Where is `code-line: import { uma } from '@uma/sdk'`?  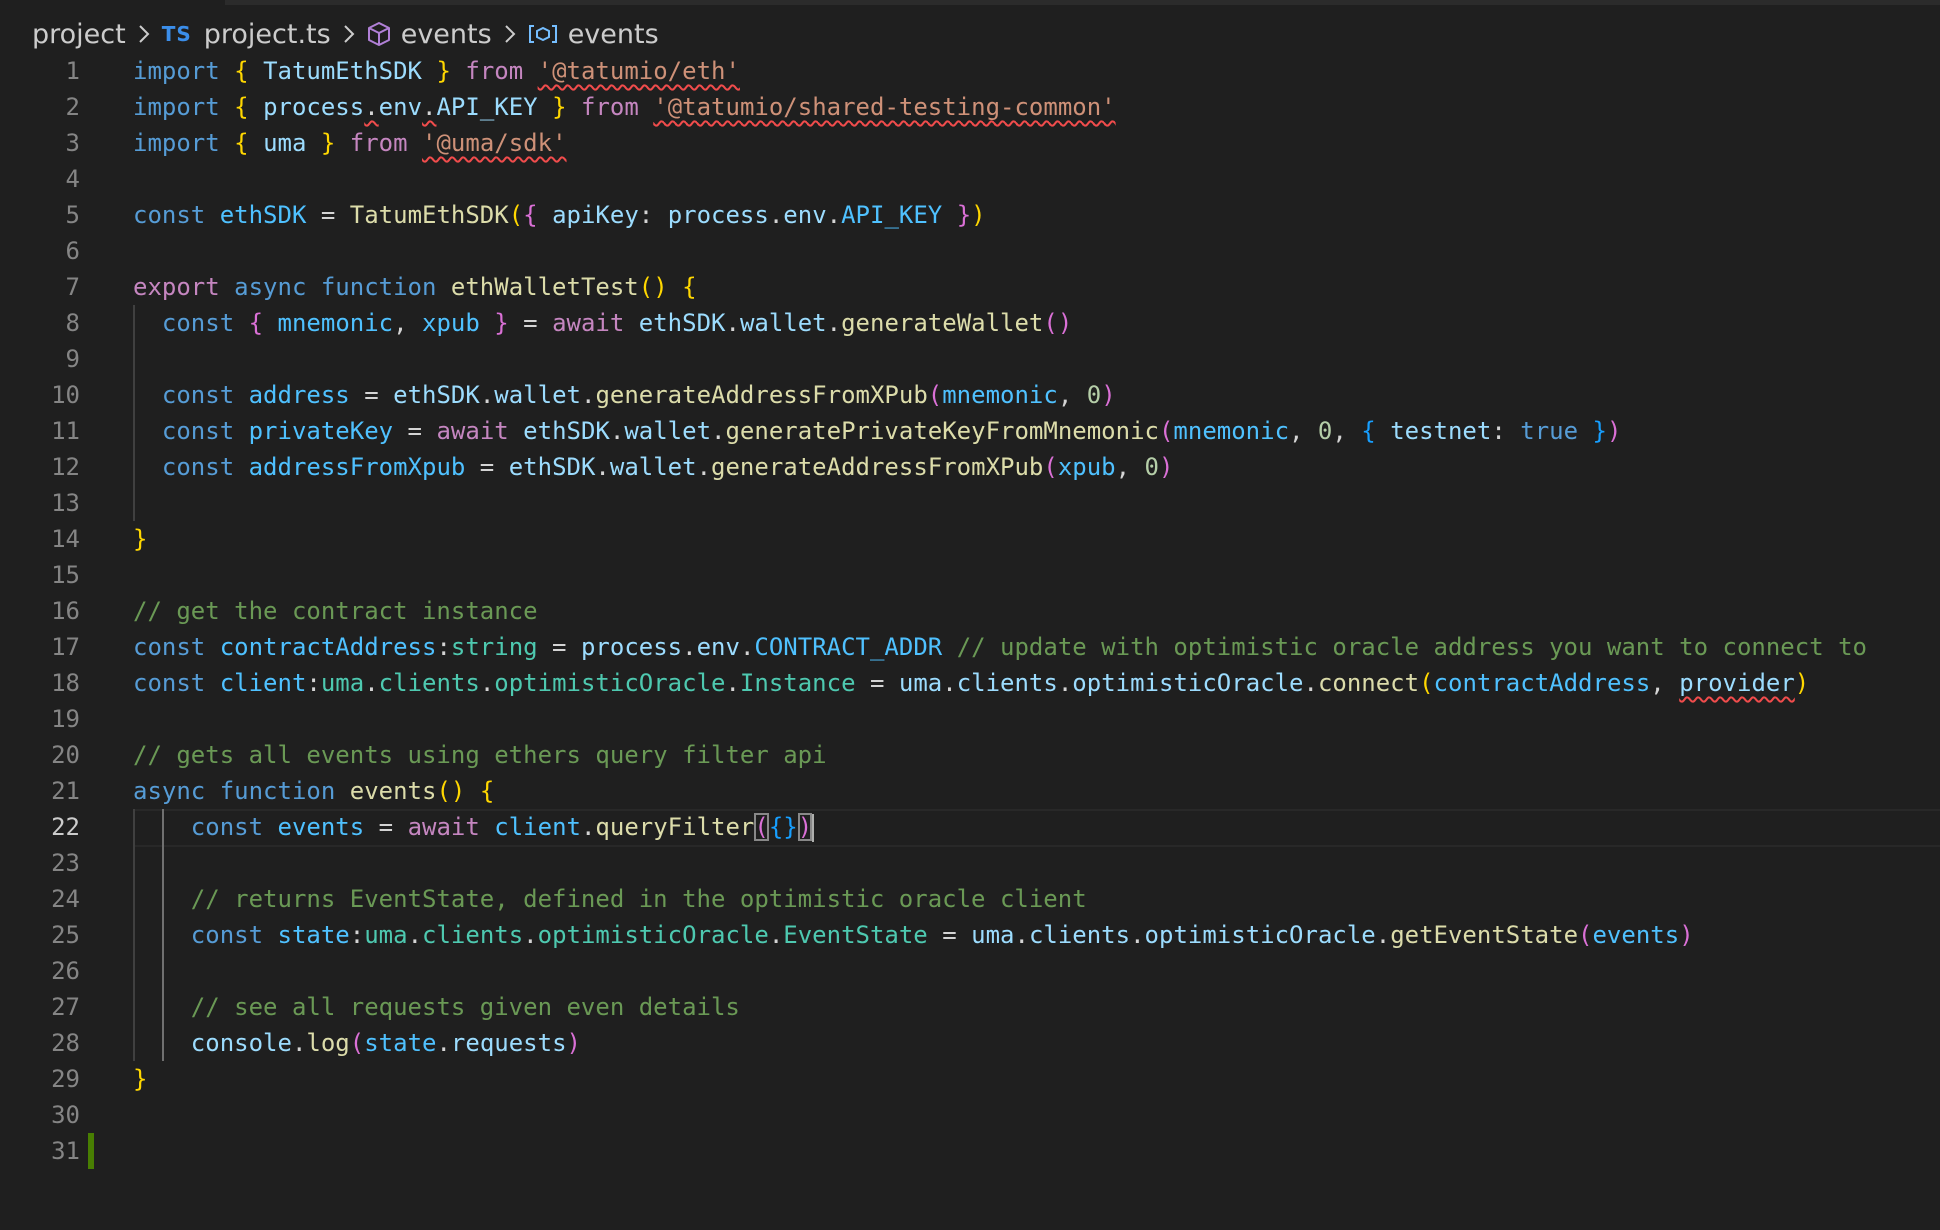
code-line: import { uma } from '@uma/sdk' is located at coordinates (350, 143).